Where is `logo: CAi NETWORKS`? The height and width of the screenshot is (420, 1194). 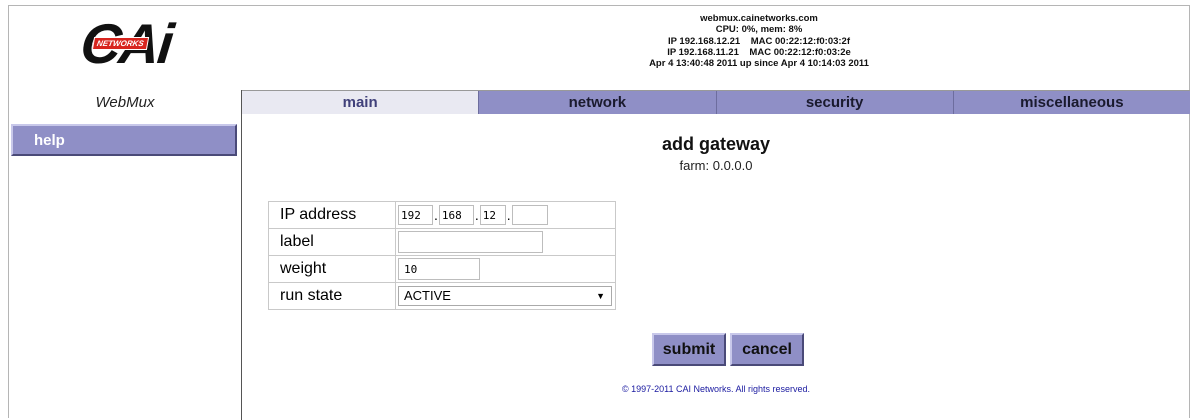
logo: CAi NETWORKS is located at coordinates (125, 48).